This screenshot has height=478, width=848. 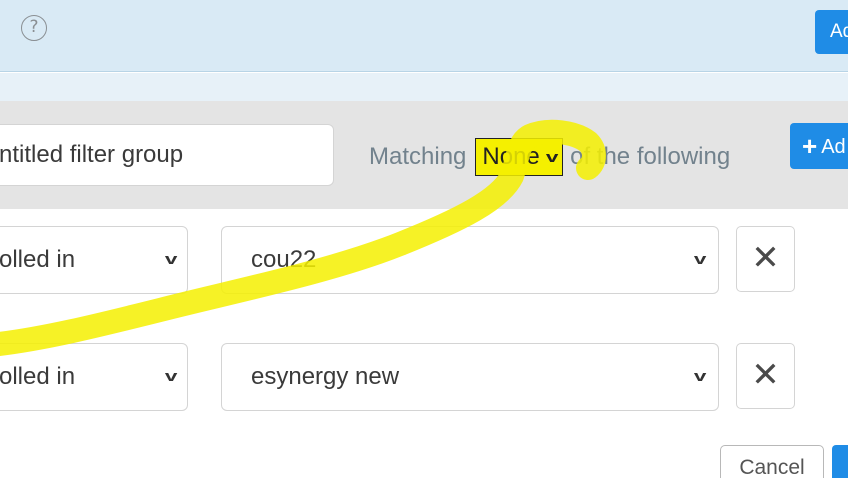 What do you see at coordinates (772, 461) in the screenshot?
I see `cancel-button: Cancel` at bounding box center [772, 461].